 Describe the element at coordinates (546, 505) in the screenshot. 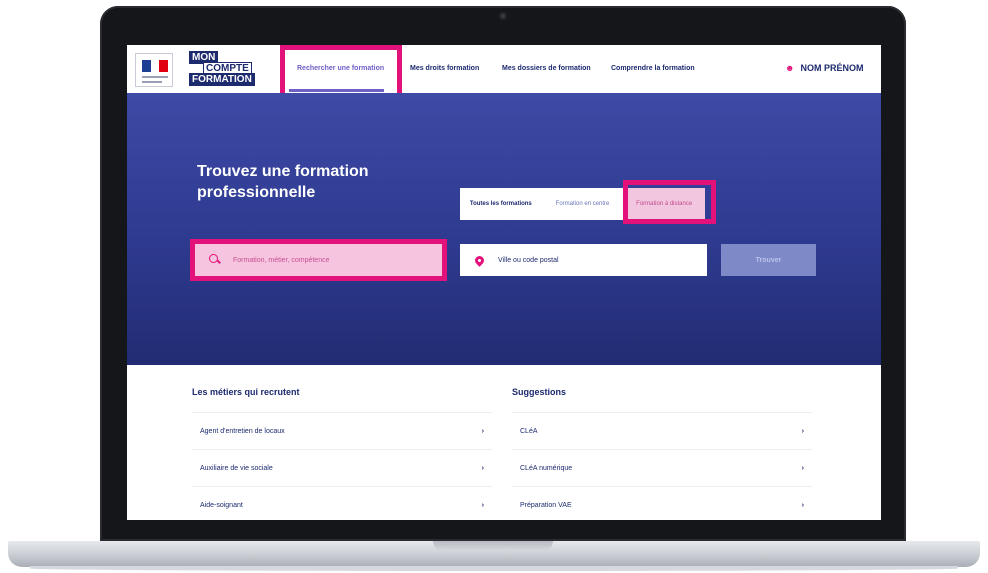

I see `list-item-label: Préparation VAE` at that location.